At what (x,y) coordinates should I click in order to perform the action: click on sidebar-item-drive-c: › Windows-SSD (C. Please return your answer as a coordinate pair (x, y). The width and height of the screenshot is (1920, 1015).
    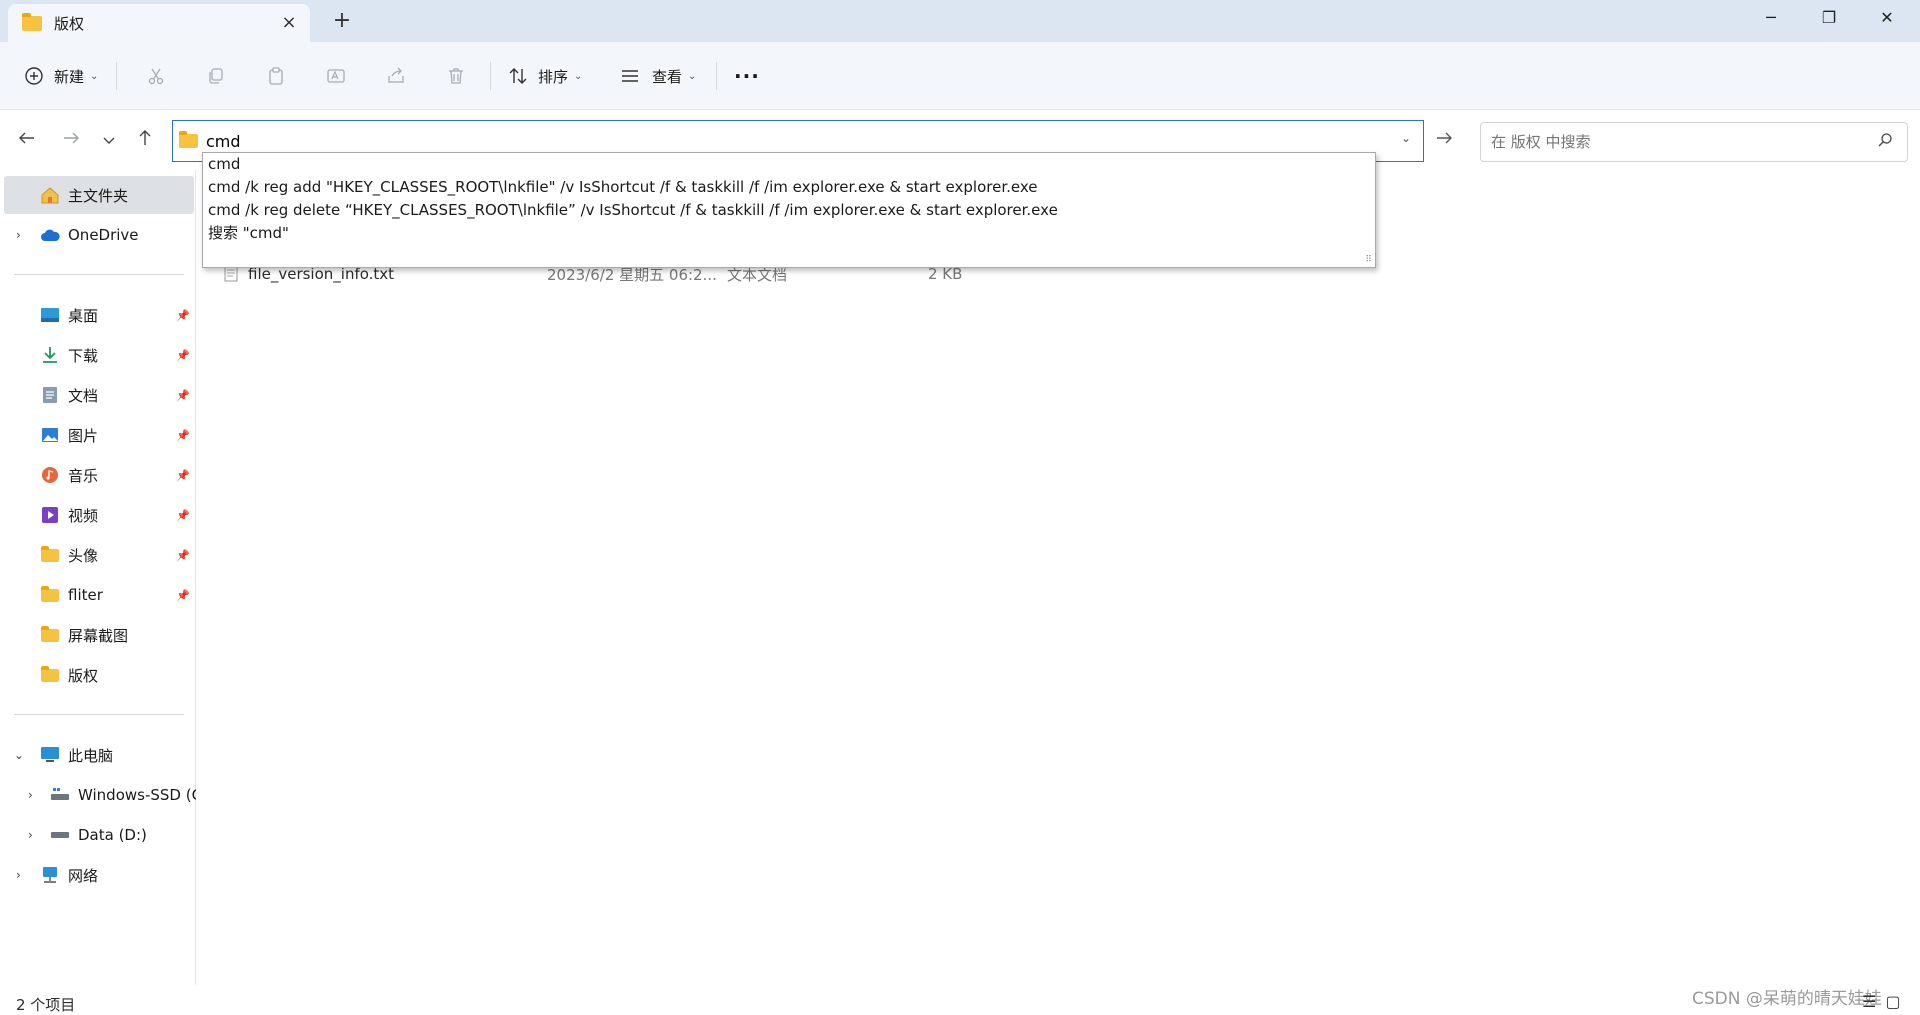
    Looking at the image, I should click on (98, 795).